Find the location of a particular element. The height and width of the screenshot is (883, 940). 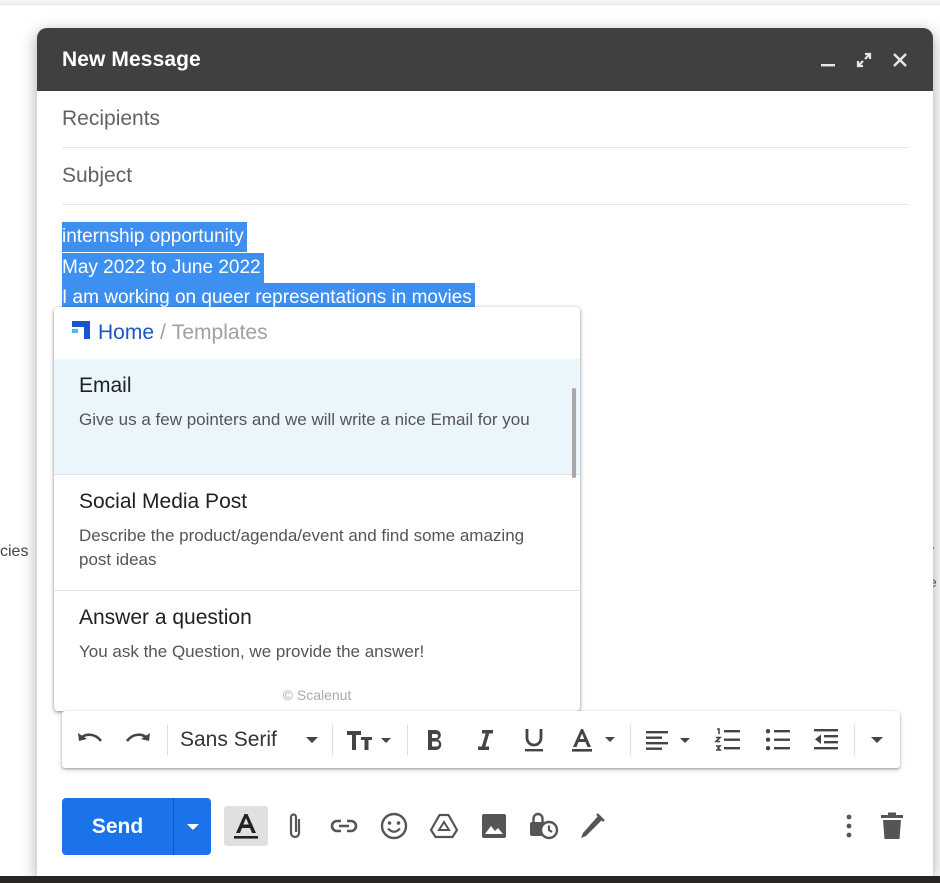

recipients-field: Recipients is located at coordinates (485, 119).